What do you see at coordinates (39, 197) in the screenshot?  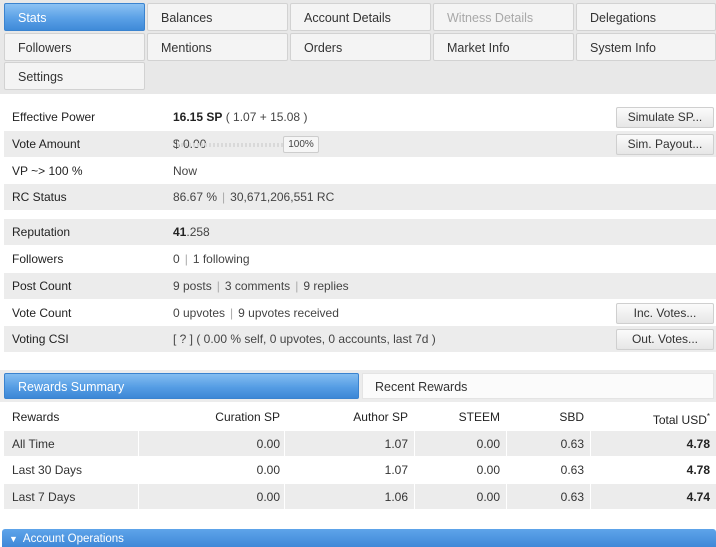 I see `rc-status-label: RC Status` at bounding box center [39, 197].